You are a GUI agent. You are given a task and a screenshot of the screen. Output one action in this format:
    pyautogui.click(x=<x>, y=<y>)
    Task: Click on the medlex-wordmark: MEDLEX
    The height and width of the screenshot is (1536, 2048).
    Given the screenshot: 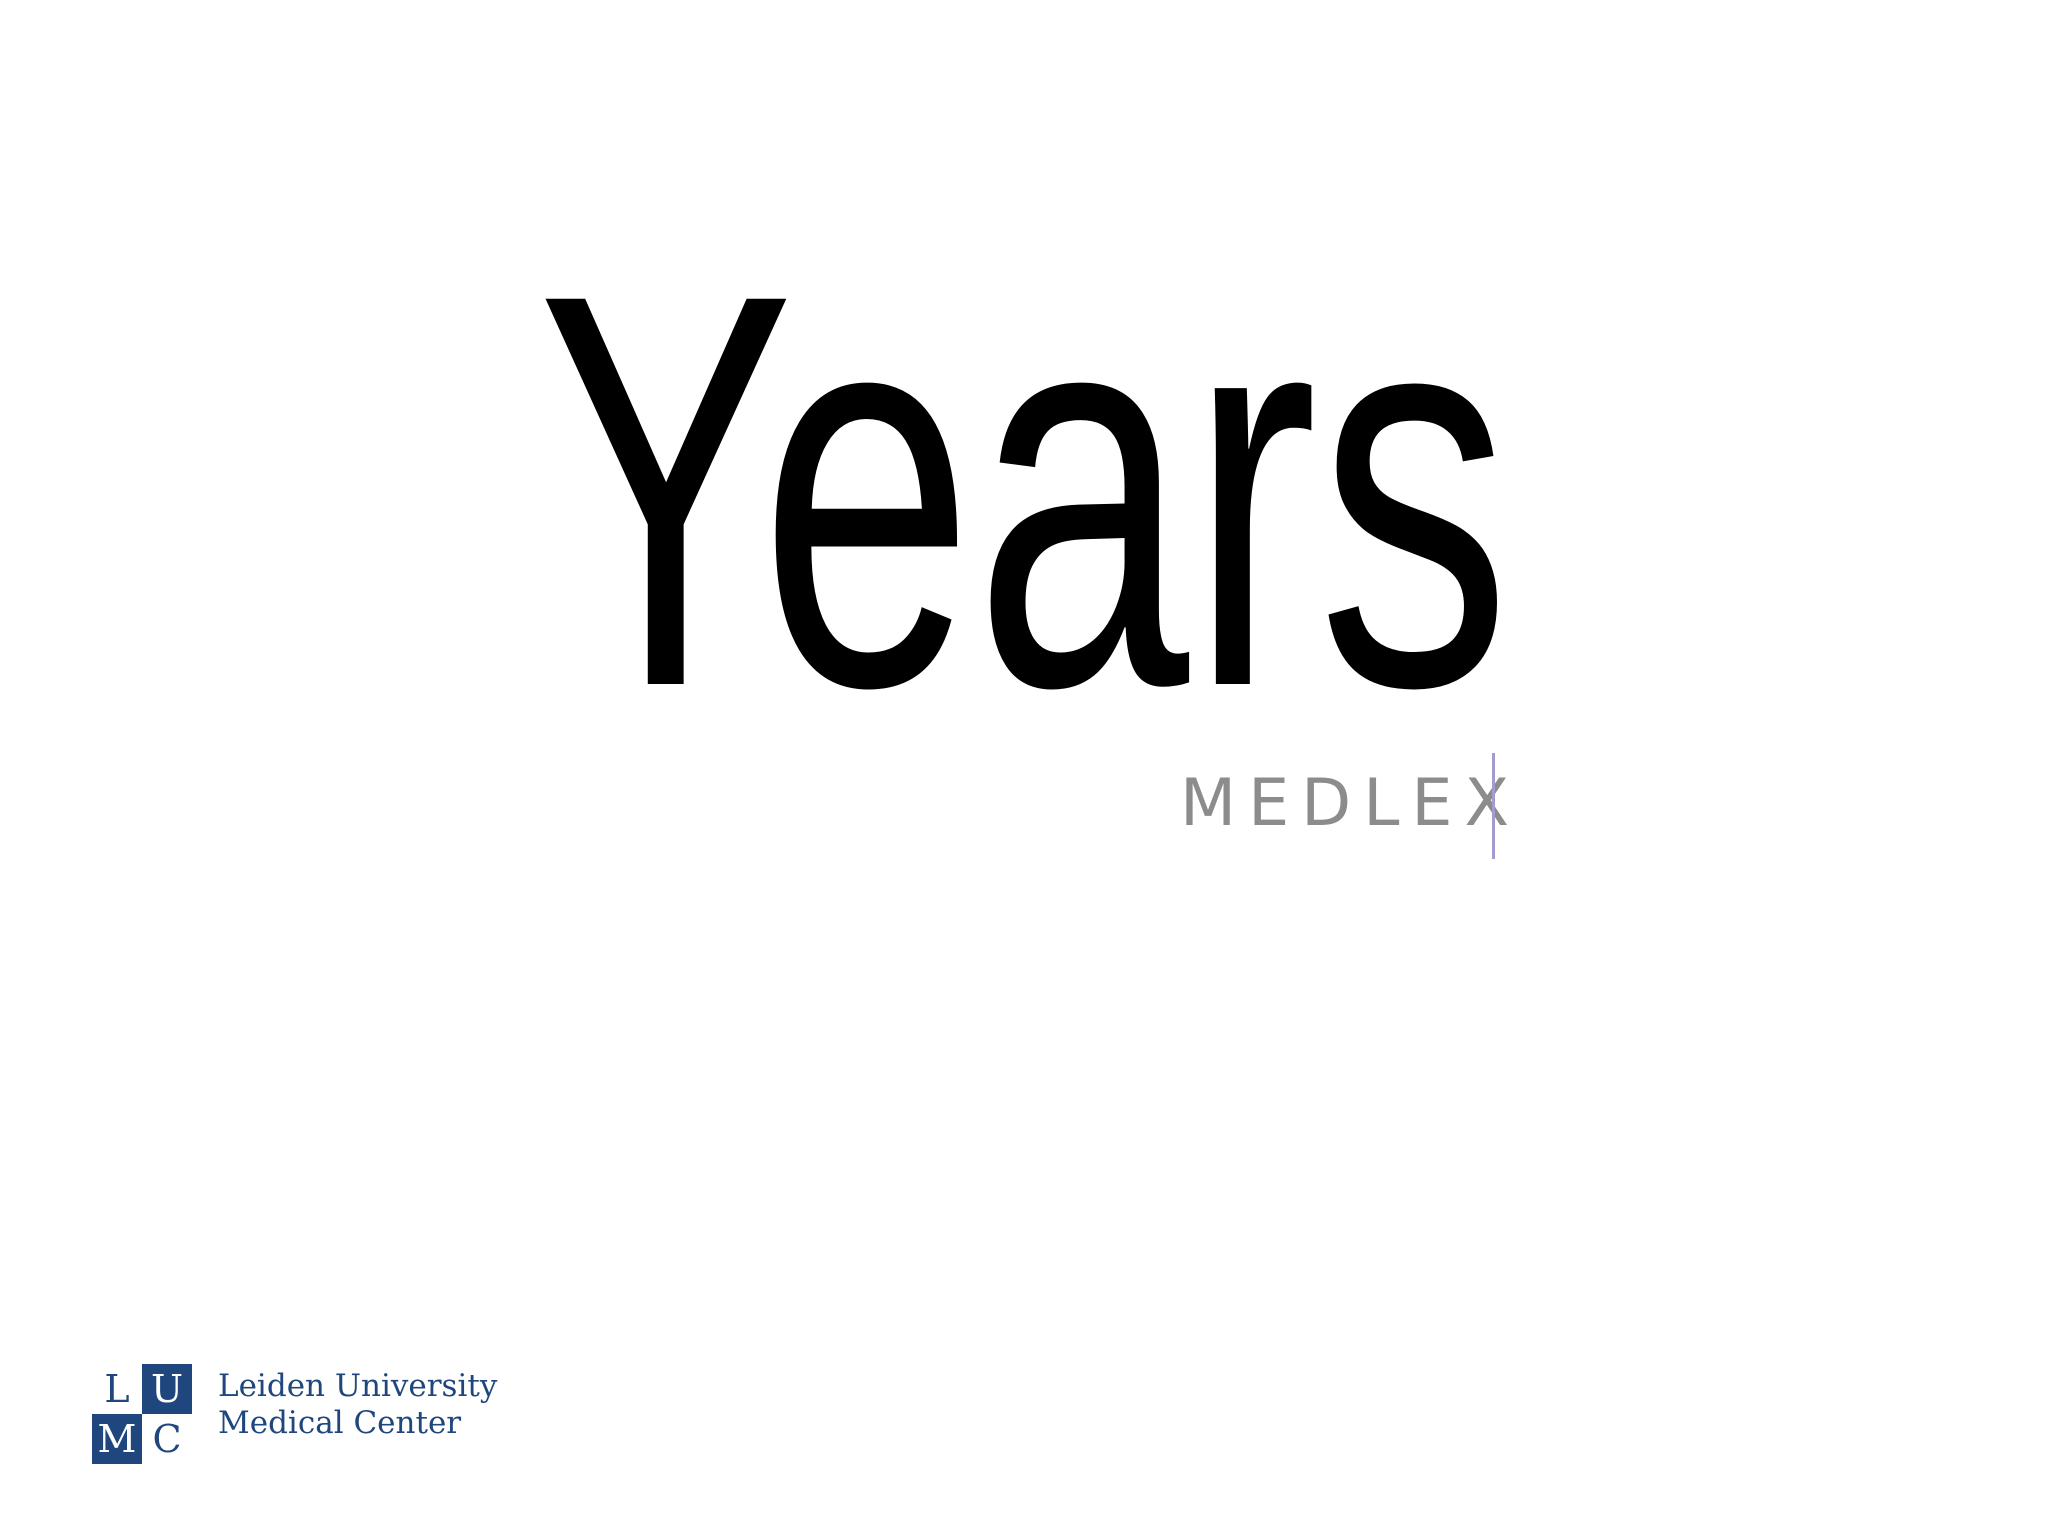 What is the action you would take?
    pyautogui.click(x=1344, y=809)
    